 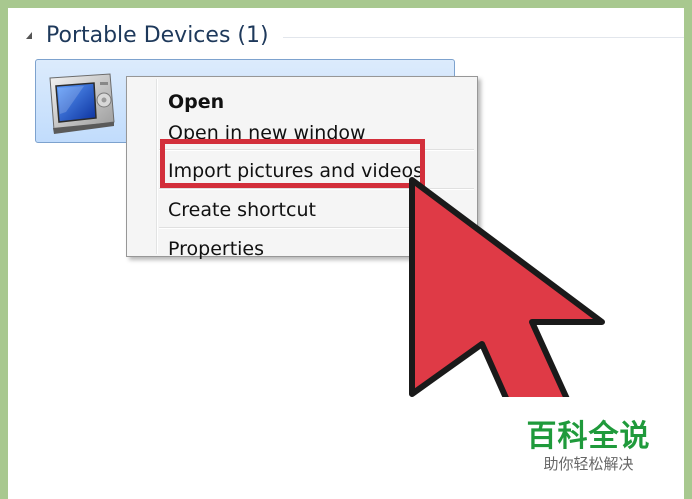 What do you see at coordinates (82, 103) in the screenshot?
I see `portable-media-player-icon` at bounding box center [82, 103].